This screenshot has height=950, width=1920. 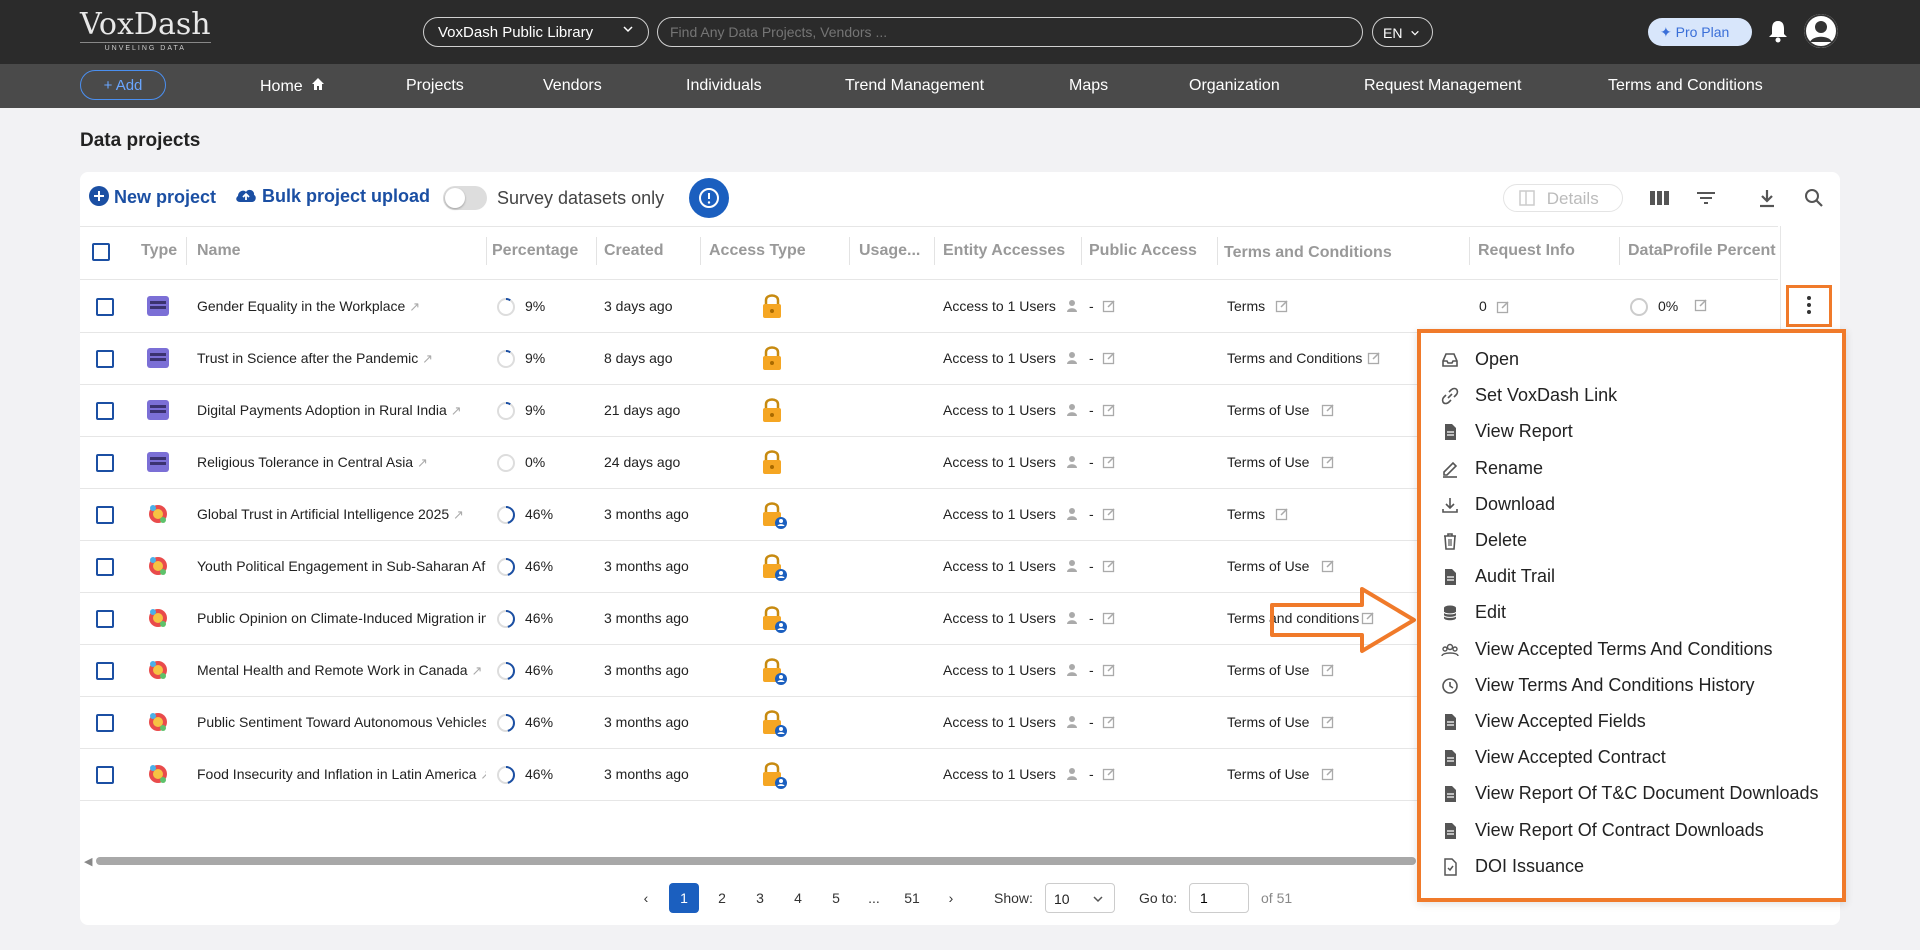 What do you see at coordinates (1004, 251) in the screenshot?
I see `column-header-entity-accesses: Entity Accesses` at bounding box center [1004, 251].